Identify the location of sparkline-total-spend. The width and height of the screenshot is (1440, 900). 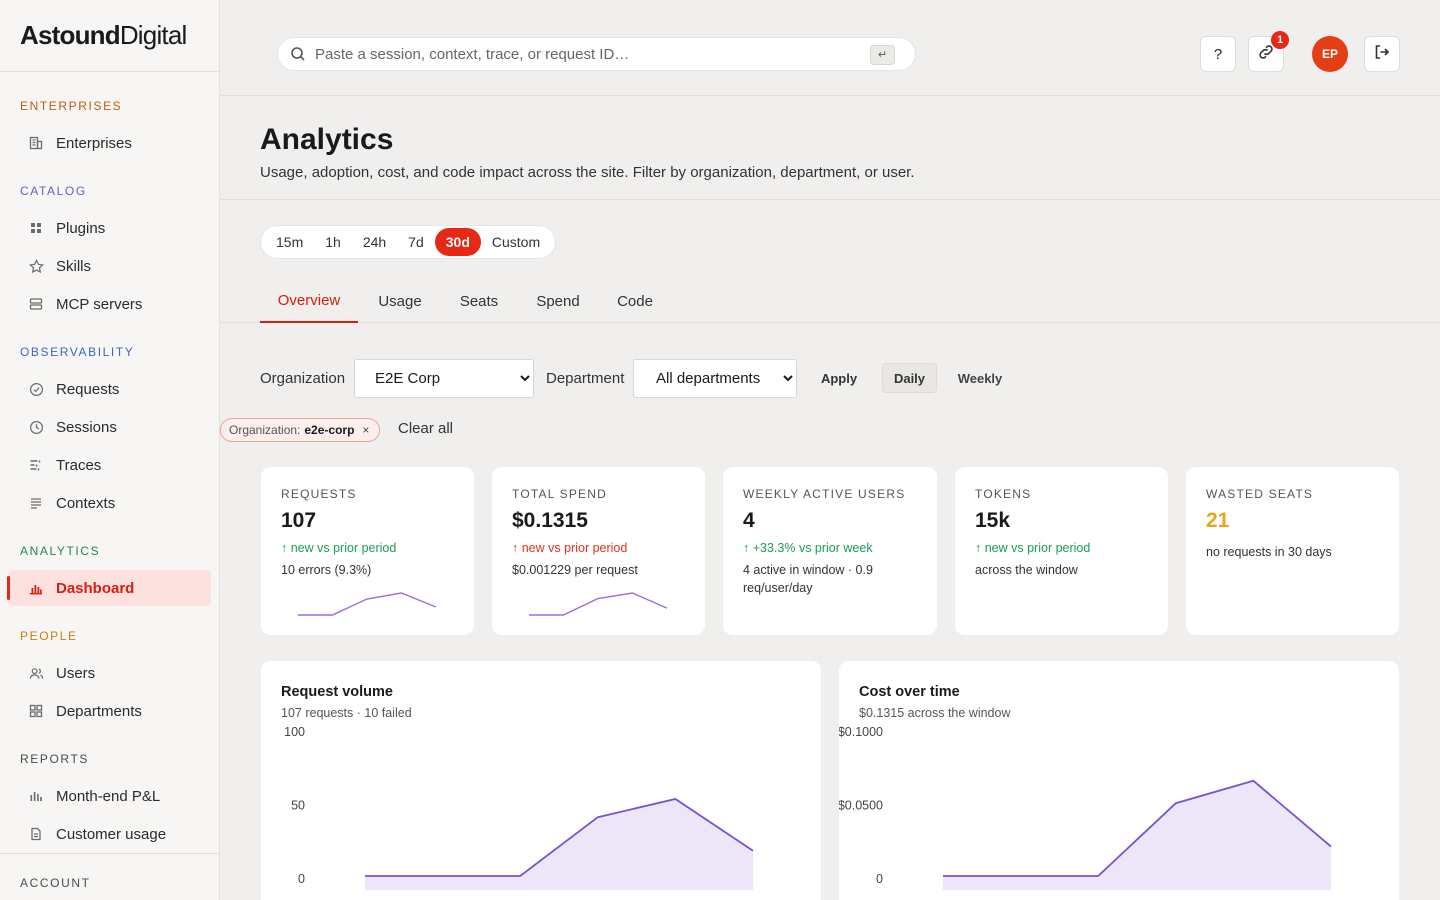
(598, 604).